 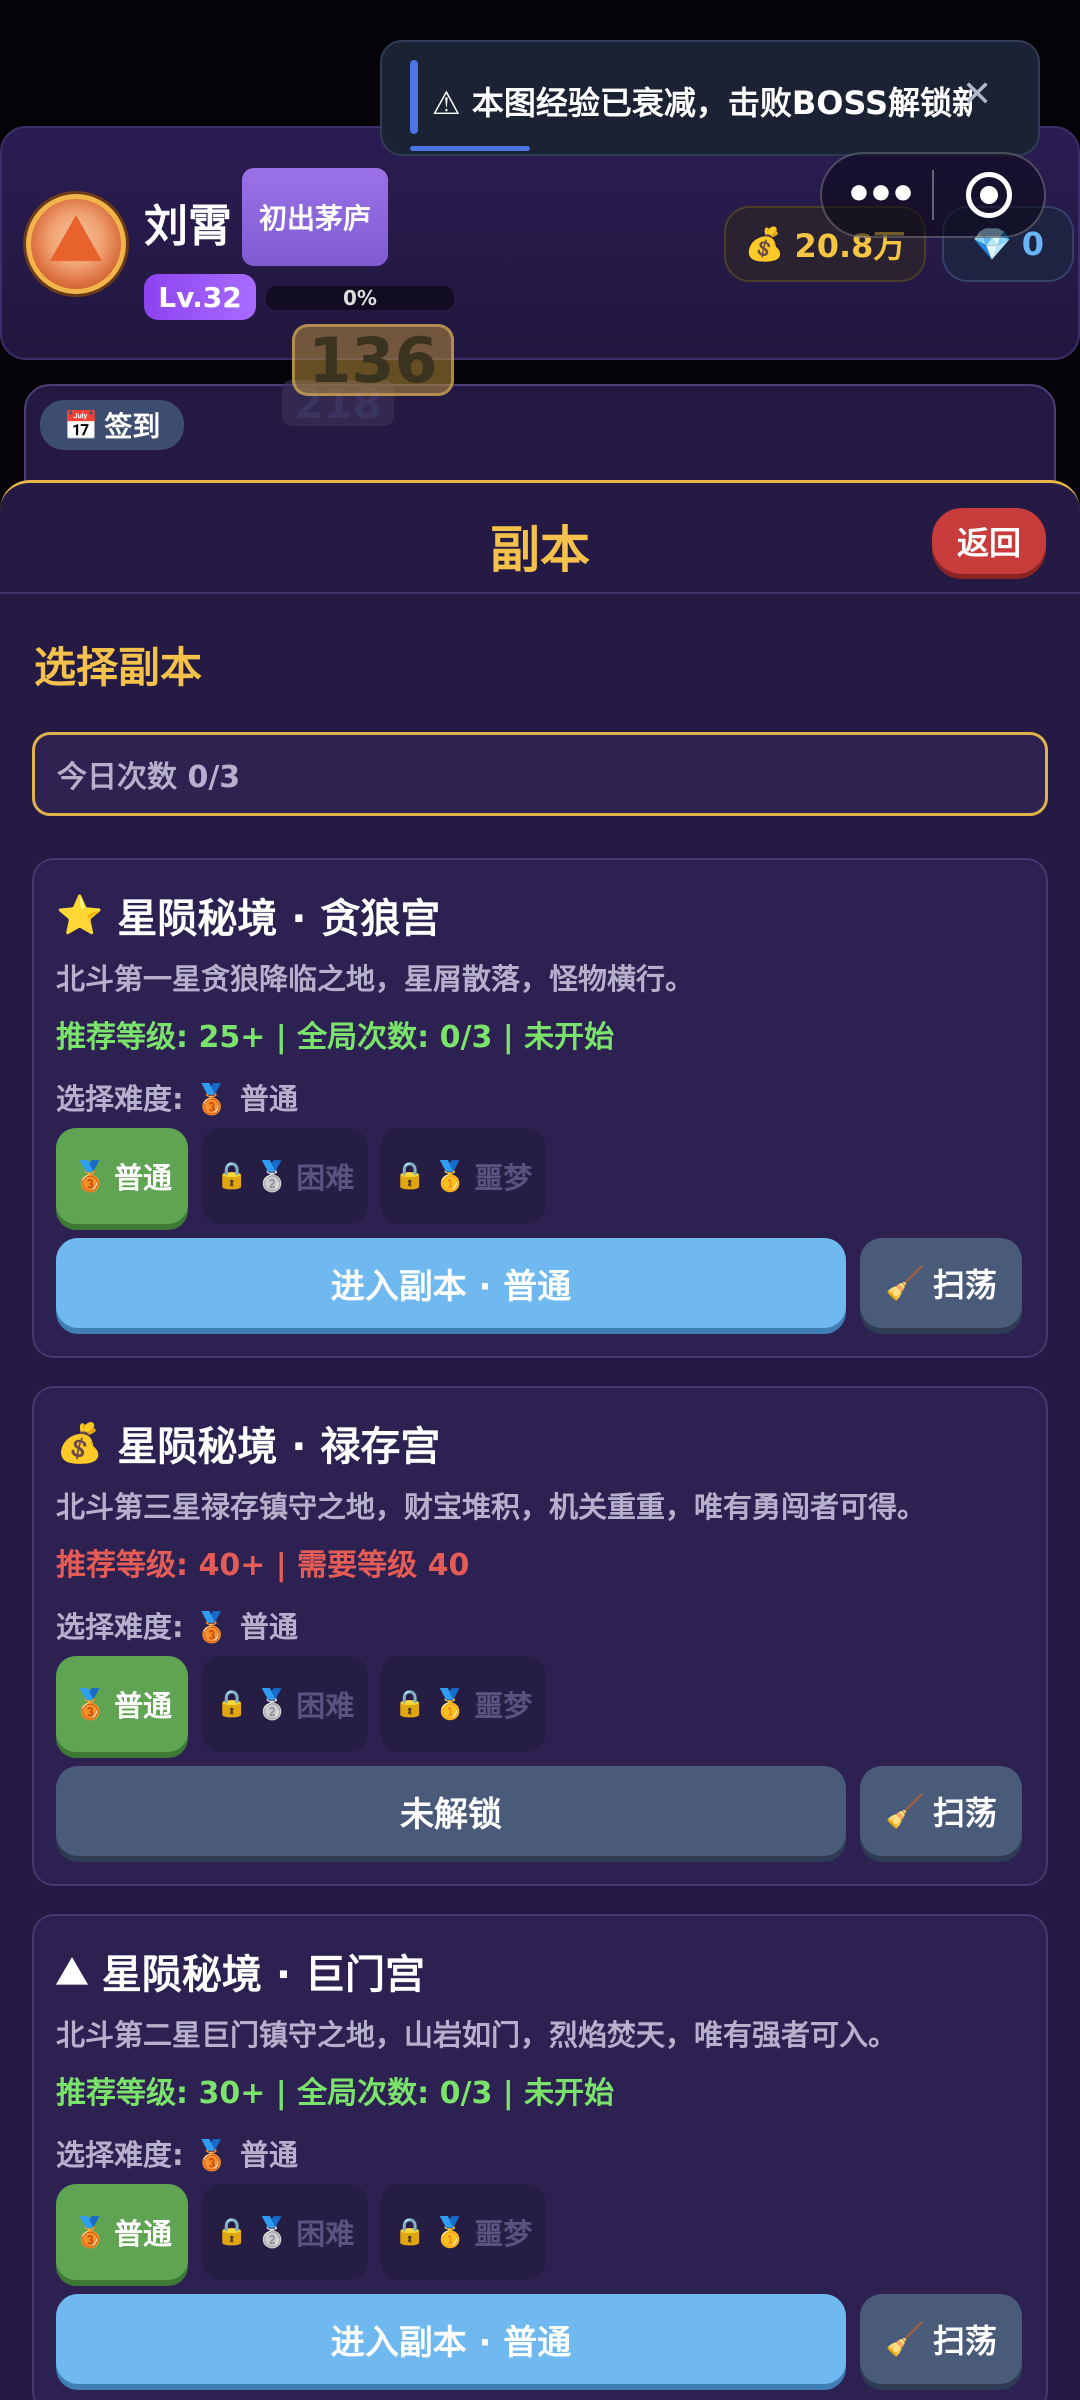 I want to click on close-icon: ✕, so click(x=977, y=94).